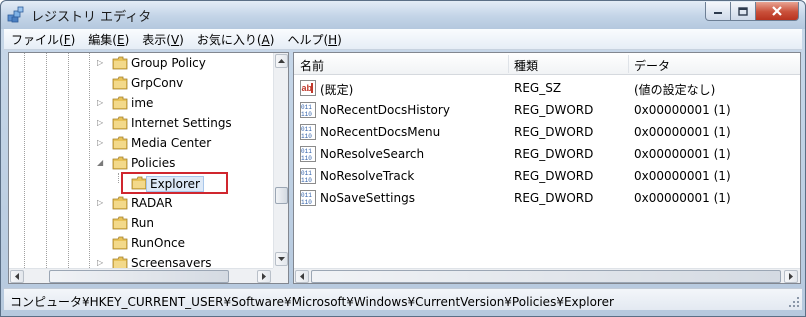 Image resolution: width=806 pixels, height=317 pixels. What do you see at coordinates (380, 132) in the screenshot?
I see `value-name: NoRecentDocsMenu` at bounding box center [380, 132].